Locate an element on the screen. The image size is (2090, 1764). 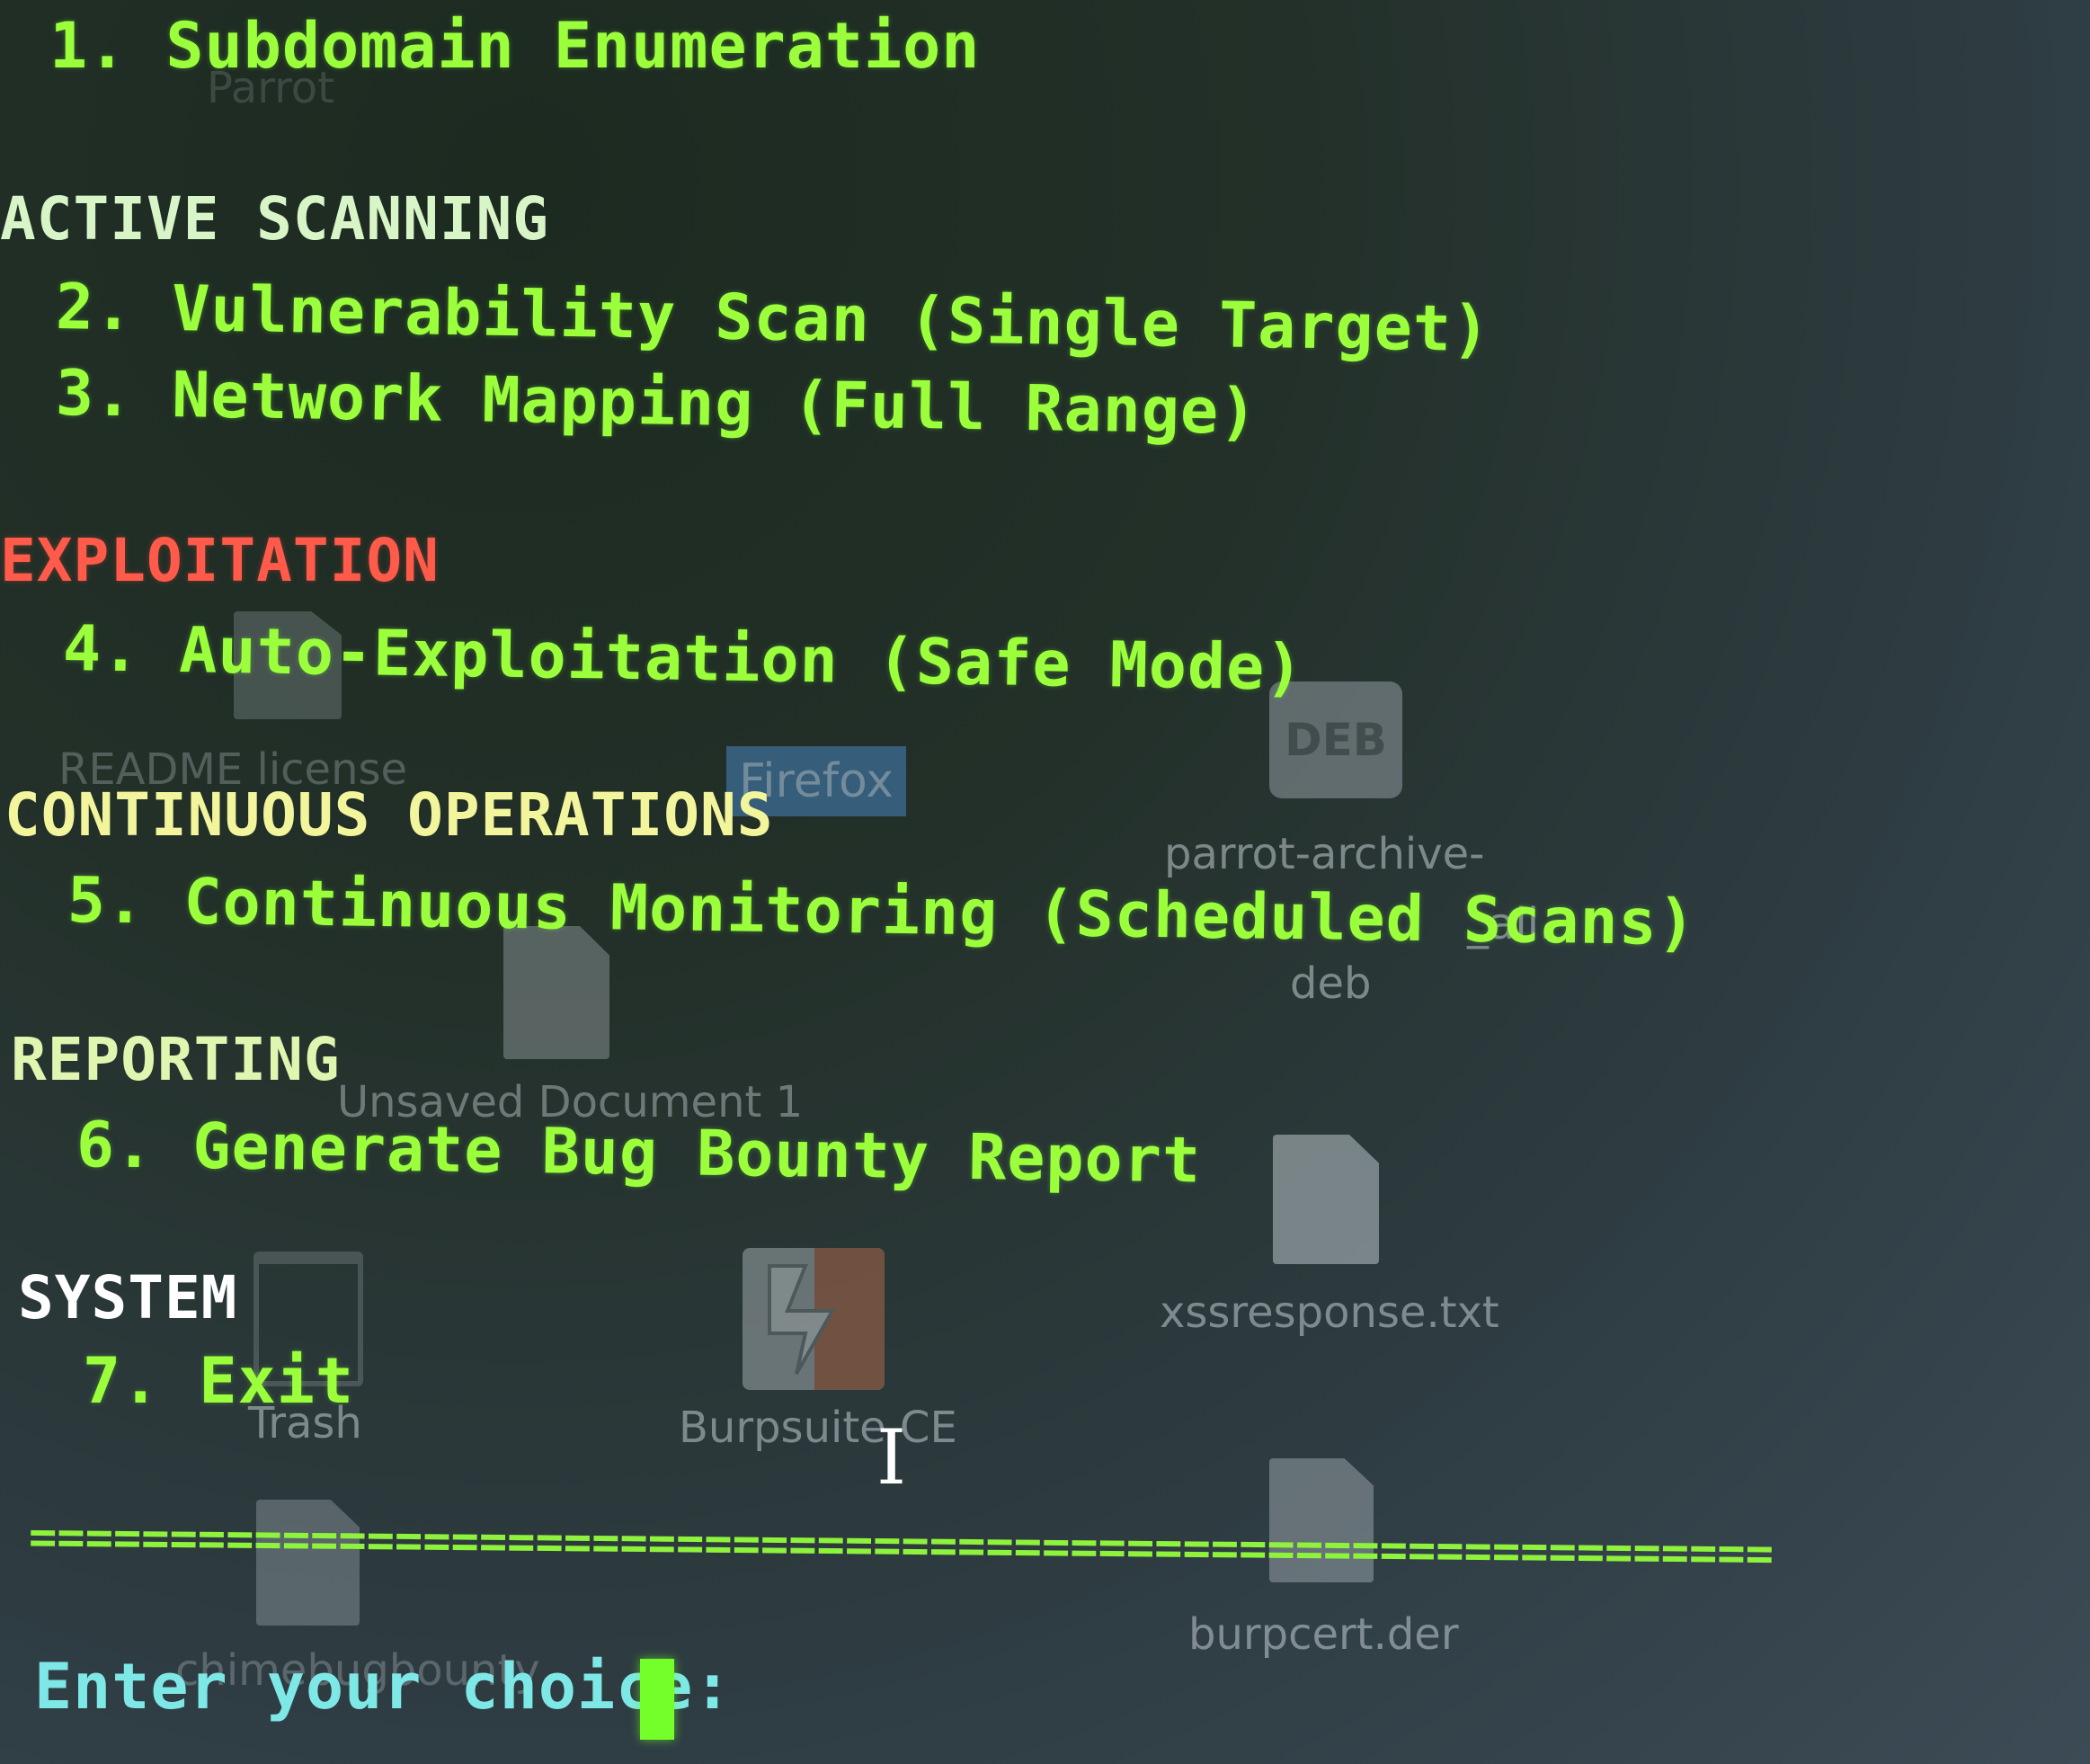
mouse-ibeam-cursor-icon: I is located at coordinates (891, 1457).